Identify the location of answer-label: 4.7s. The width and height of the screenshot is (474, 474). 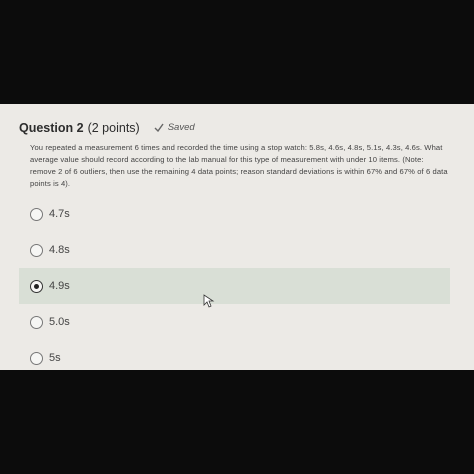
(59, 214).